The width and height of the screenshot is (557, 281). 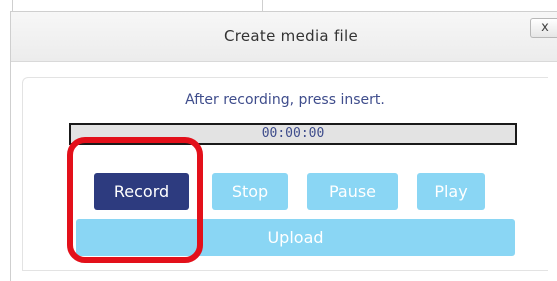 I want to click on stop-button: Stop, so click(x=250, y=191).